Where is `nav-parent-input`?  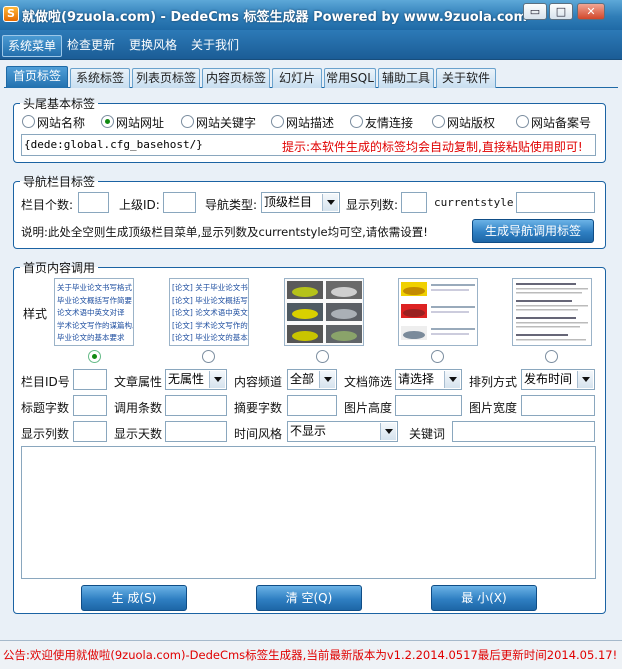 nav-parent-input is located at coordinates (179, 202).